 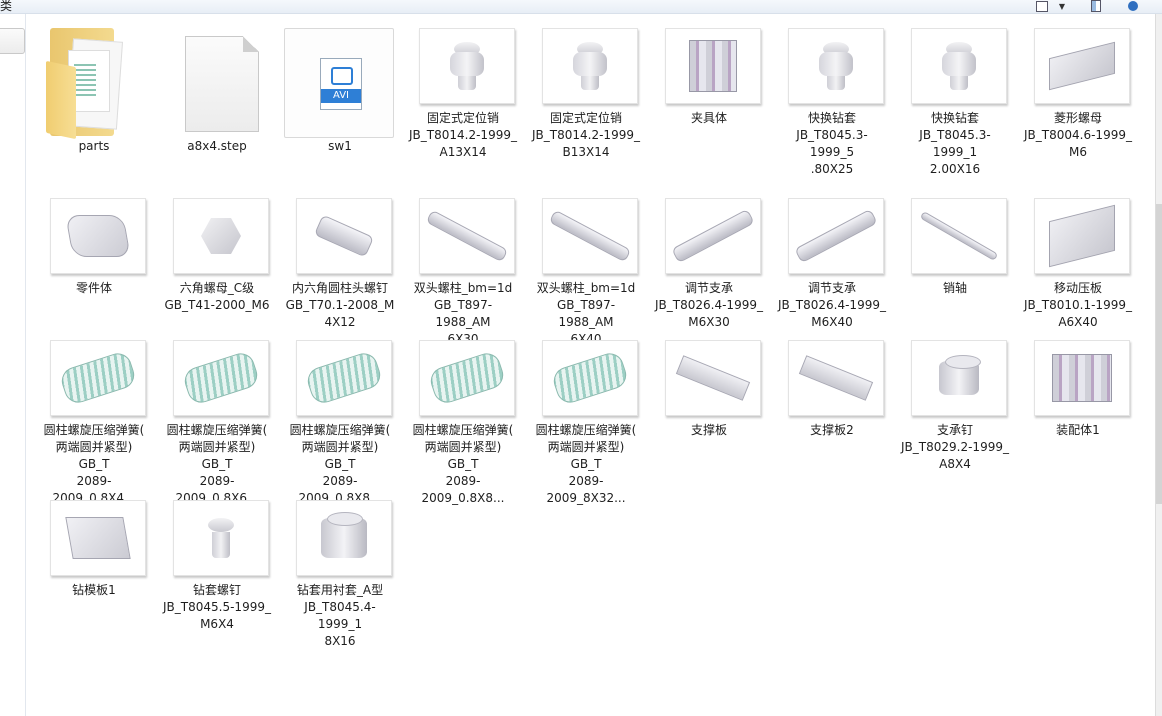 I want to click on file-name: 快换钻套 JB_T8045.3-1999_5 .80X25, so click(x=832, y=143).